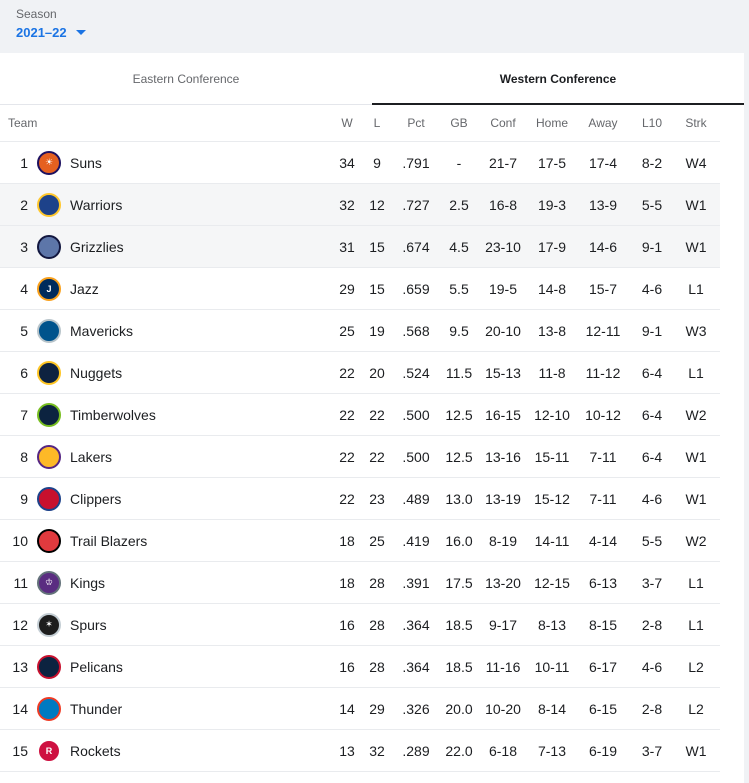  Describe the element at coordinates (49, 414) in the screenshot. I see `team-logo-cell` at that location.